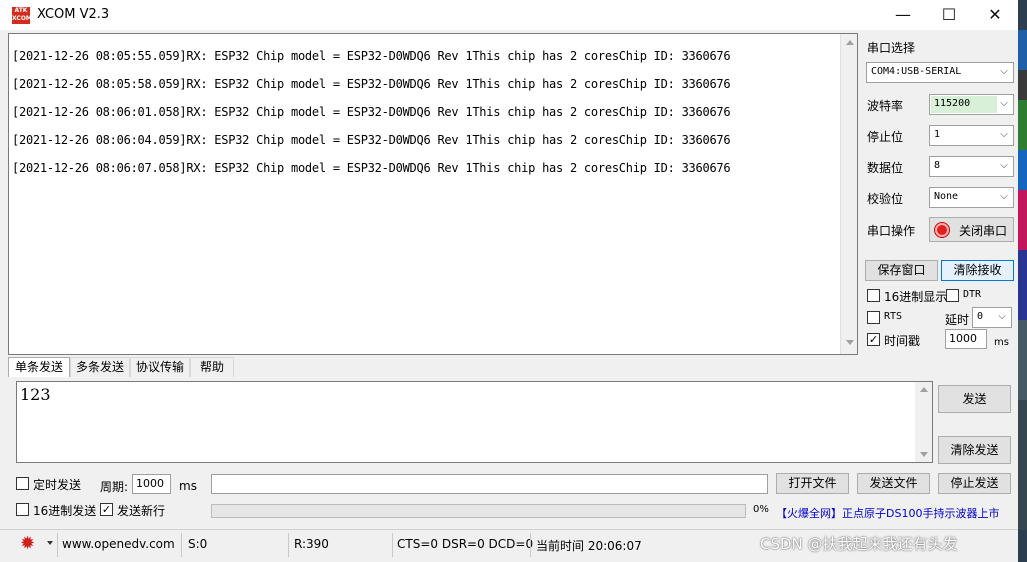 The height and width of the screenshot is (562, 1027). I want to click on line-status: CTS=0 DSR=0 DCD=0, so click(465, 544).